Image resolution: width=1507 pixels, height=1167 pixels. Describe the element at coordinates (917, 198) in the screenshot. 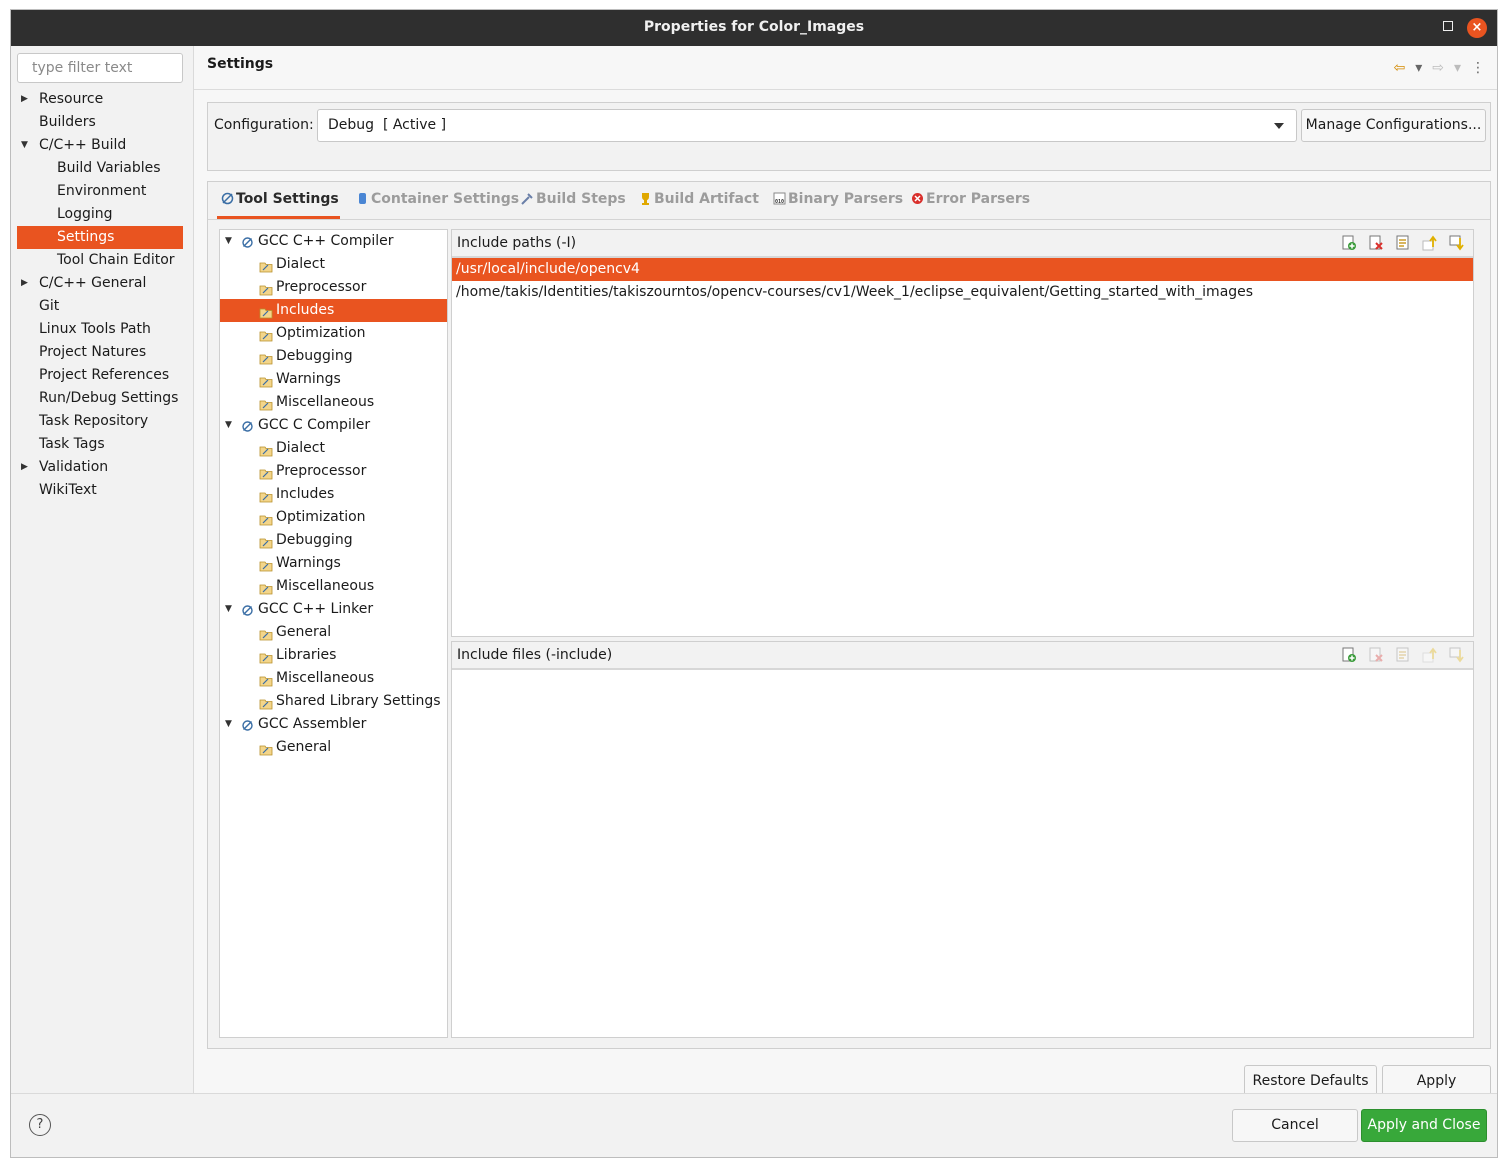

I see `error-icon` at that location.